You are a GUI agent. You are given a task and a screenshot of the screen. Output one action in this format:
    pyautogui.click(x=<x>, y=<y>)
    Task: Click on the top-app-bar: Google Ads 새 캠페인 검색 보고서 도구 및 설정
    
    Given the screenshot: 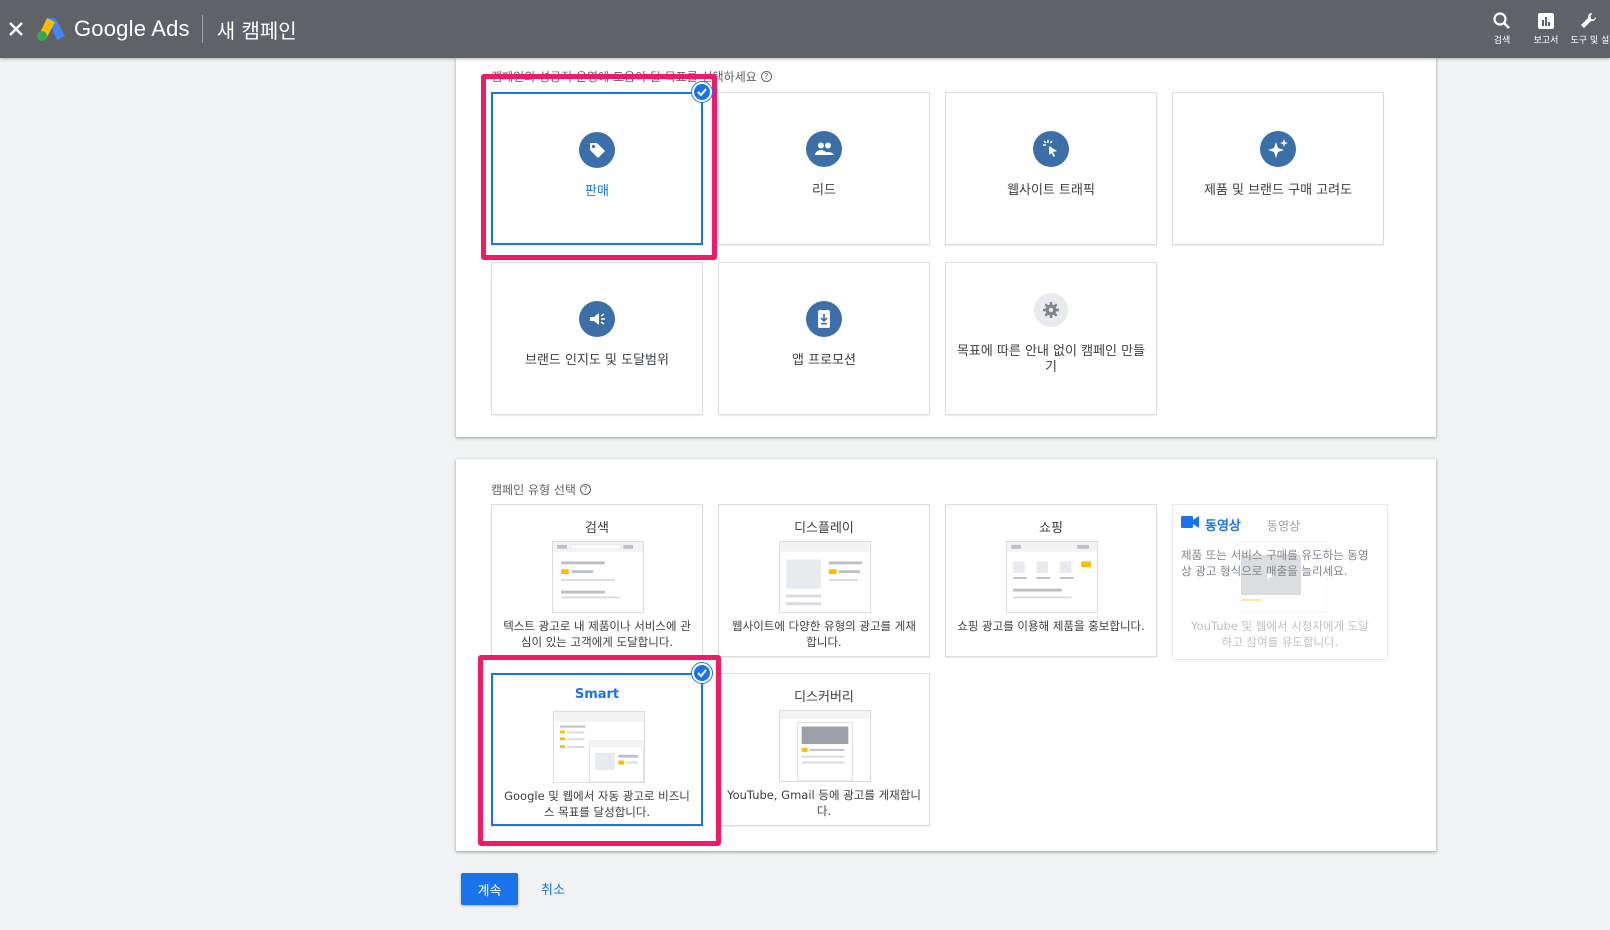 What is the action you would take?
    pyautogui.click(x=805, y=29)
    